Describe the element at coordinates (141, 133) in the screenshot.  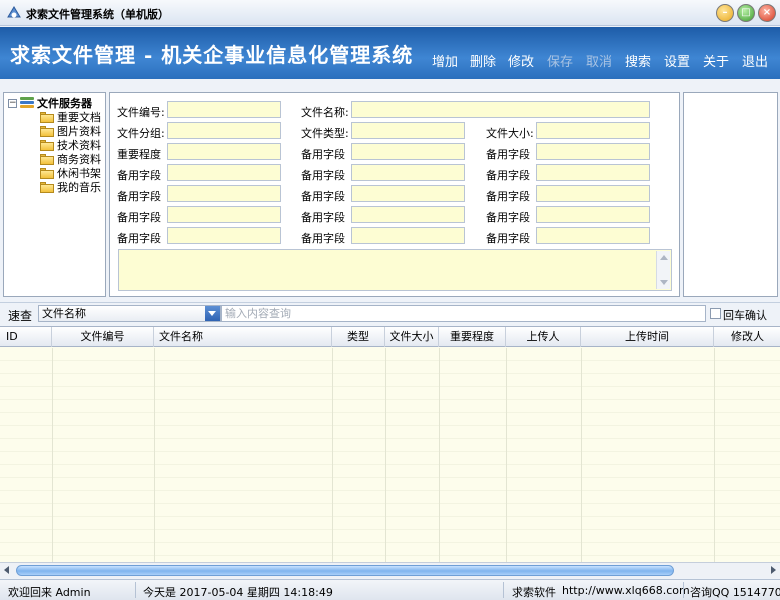
I see `file-group-label: 文件分组:` at that location.